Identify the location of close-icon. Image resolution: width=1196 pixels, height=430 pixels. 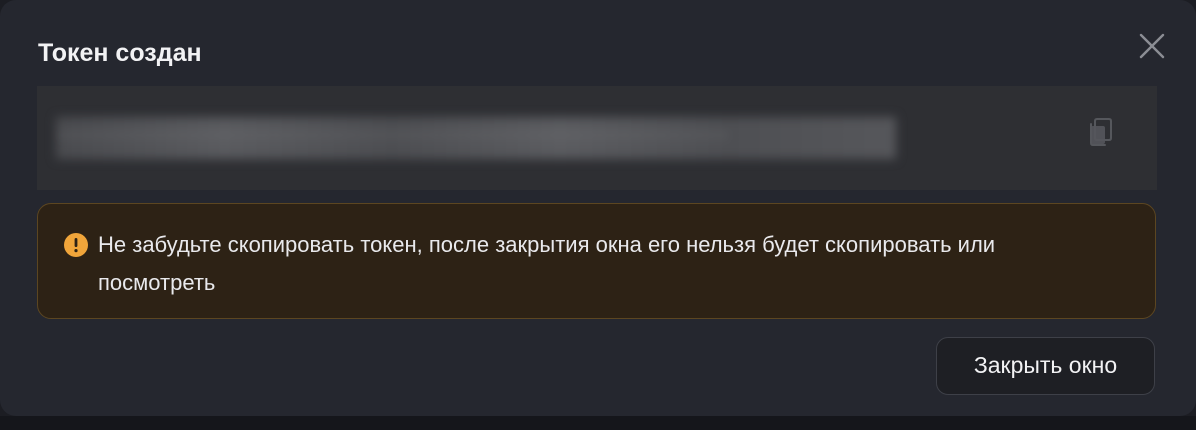
(1152, 46).